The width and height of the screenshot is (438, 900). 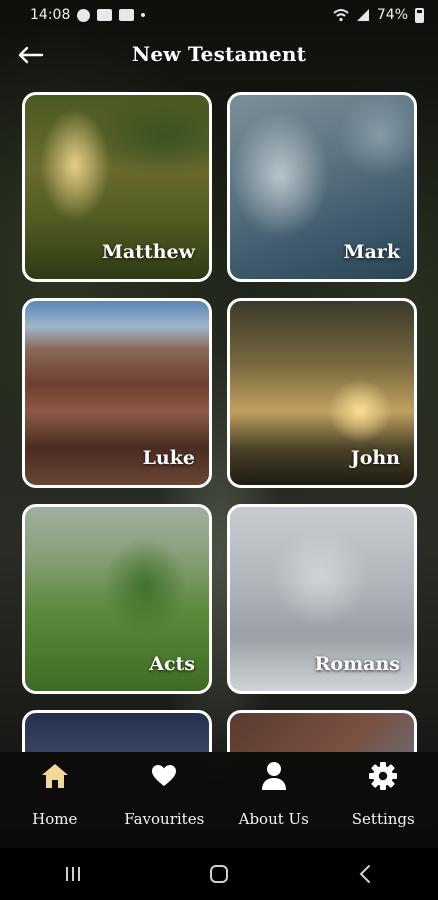 What do you see at coordinates (273, 776) in the screenshot?
I see `person-icon` at bounding box center [273, 776].